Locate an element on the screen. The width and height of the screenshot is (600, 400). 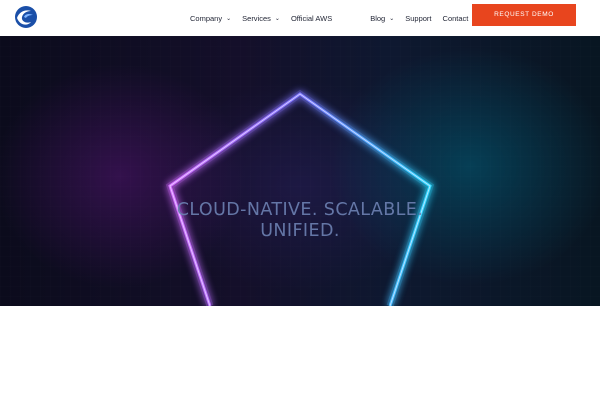
nav-services-label: Services is located at coordinates (256, 18).